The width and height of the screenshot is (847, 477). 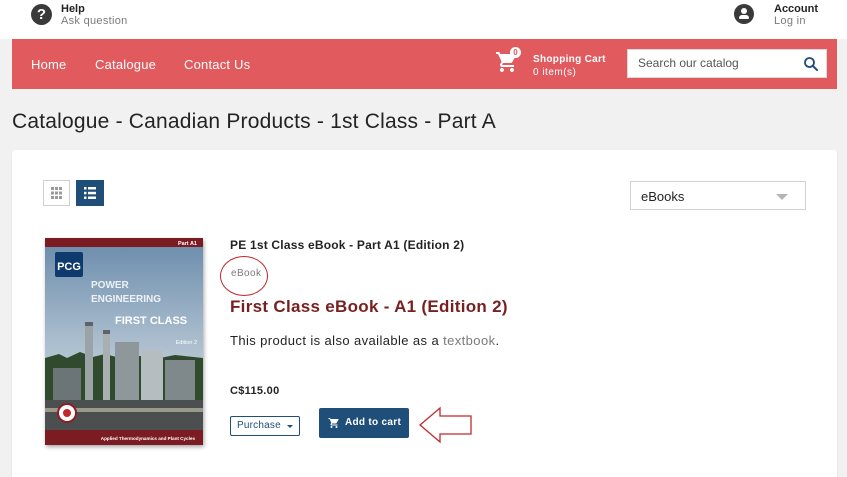 I want to click on search-box, so click(x=727, y=63).